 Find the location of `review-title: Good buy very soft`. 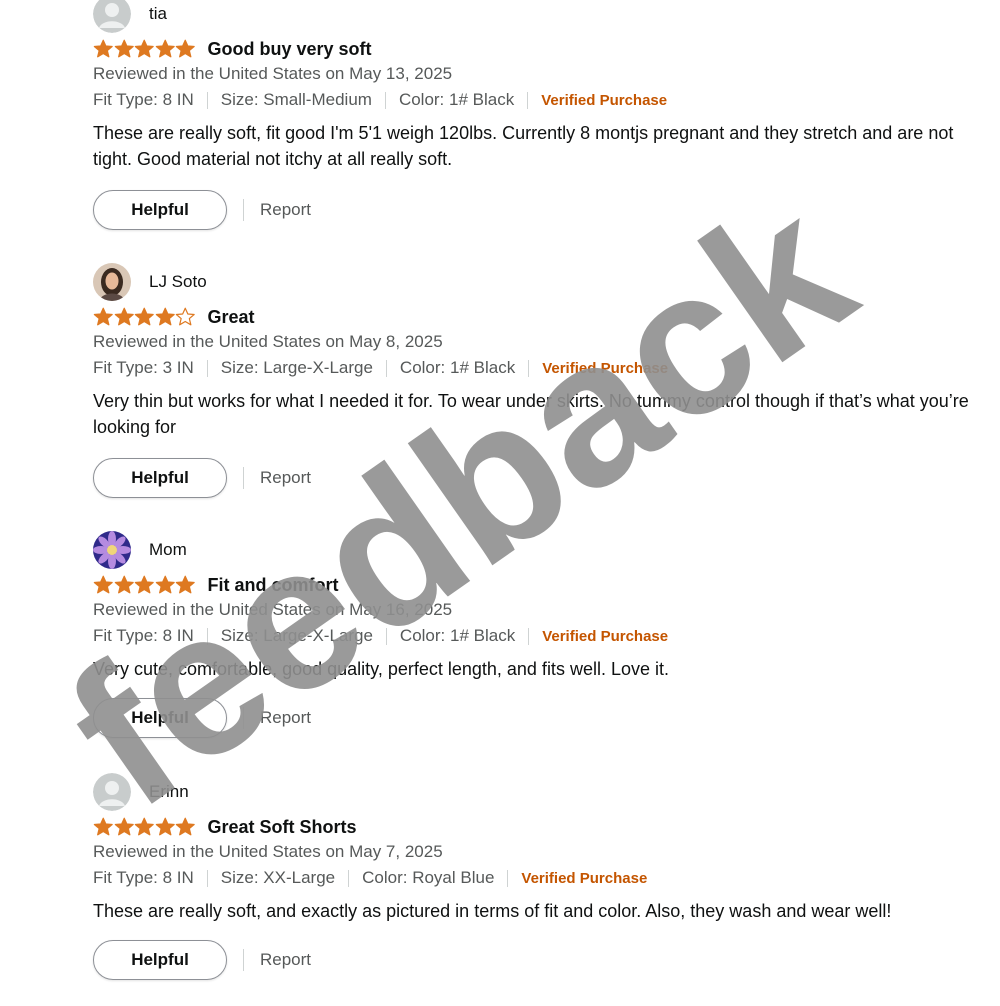

review-title: Good buy very soft is located at coordinates (290, 49).